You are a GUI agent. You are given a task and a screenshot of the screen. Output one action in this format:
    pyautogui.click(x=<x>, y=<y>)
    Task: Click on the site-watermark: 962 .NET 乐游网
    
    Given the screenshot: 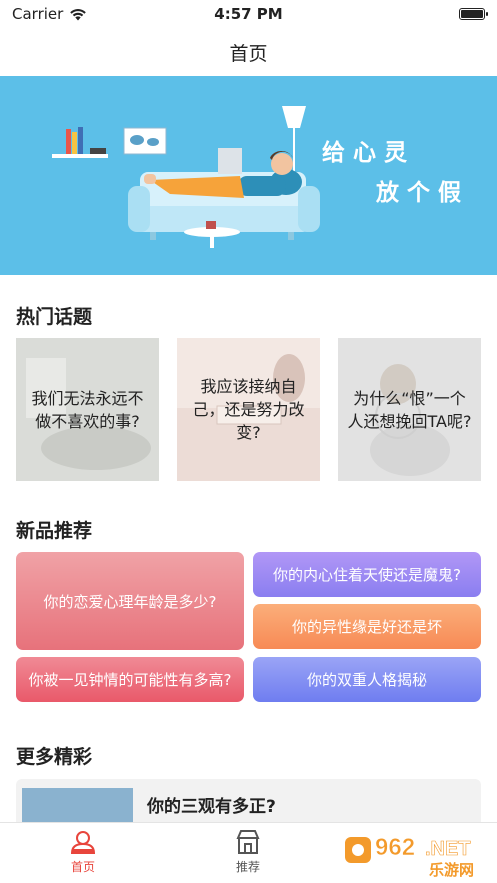 What is the action you would take?
    pyautogui.click(x=416, y=855)
    